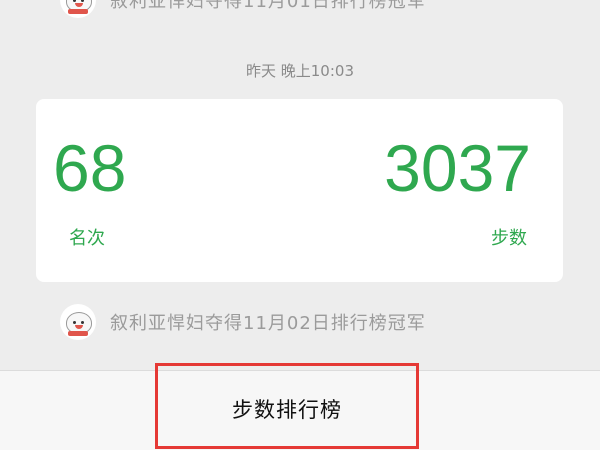 This screenshot has width=600, height=450. I want to click on step-leaderboard-button: 步数排行榜, so click(287, 406).